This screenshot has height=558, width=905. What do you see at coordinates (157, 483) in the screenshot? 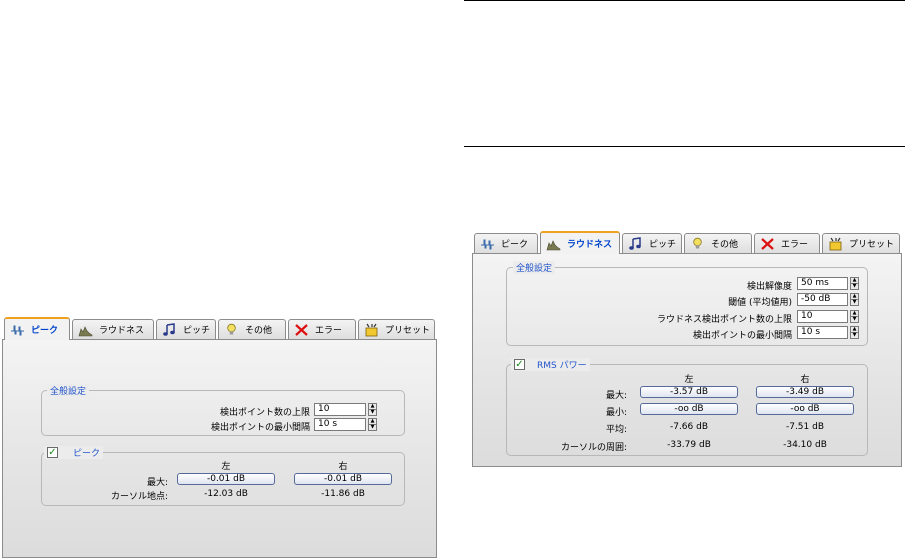
I see `max-label: 最大:` at bounding box center [157, 483].